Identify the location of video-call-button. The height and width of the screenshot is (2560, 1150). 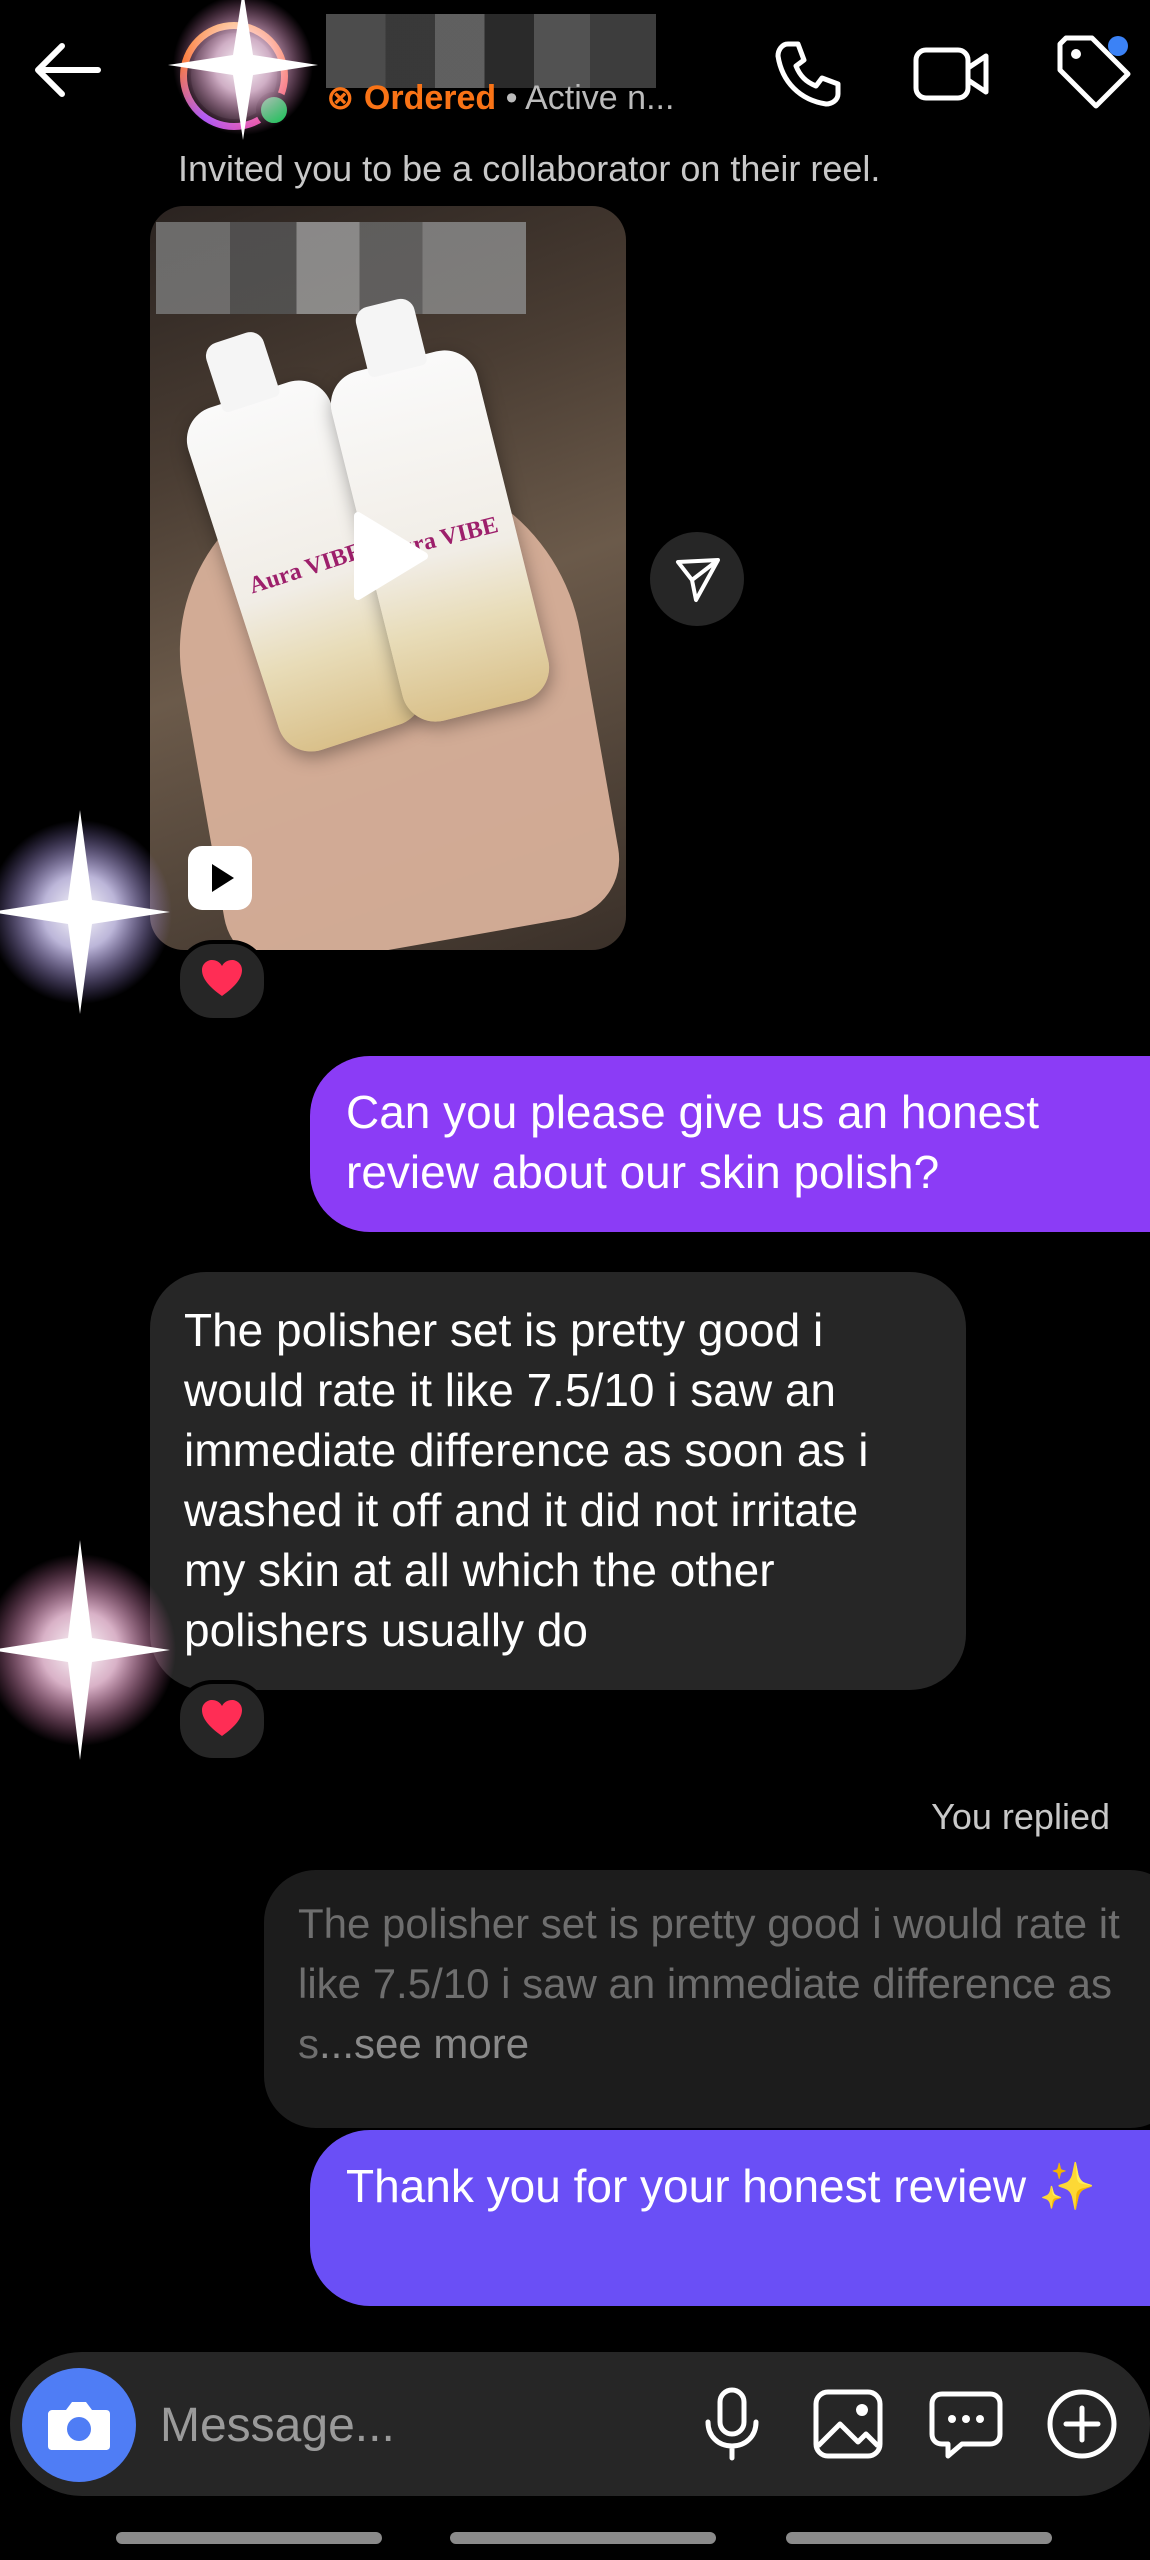
(951, 74).